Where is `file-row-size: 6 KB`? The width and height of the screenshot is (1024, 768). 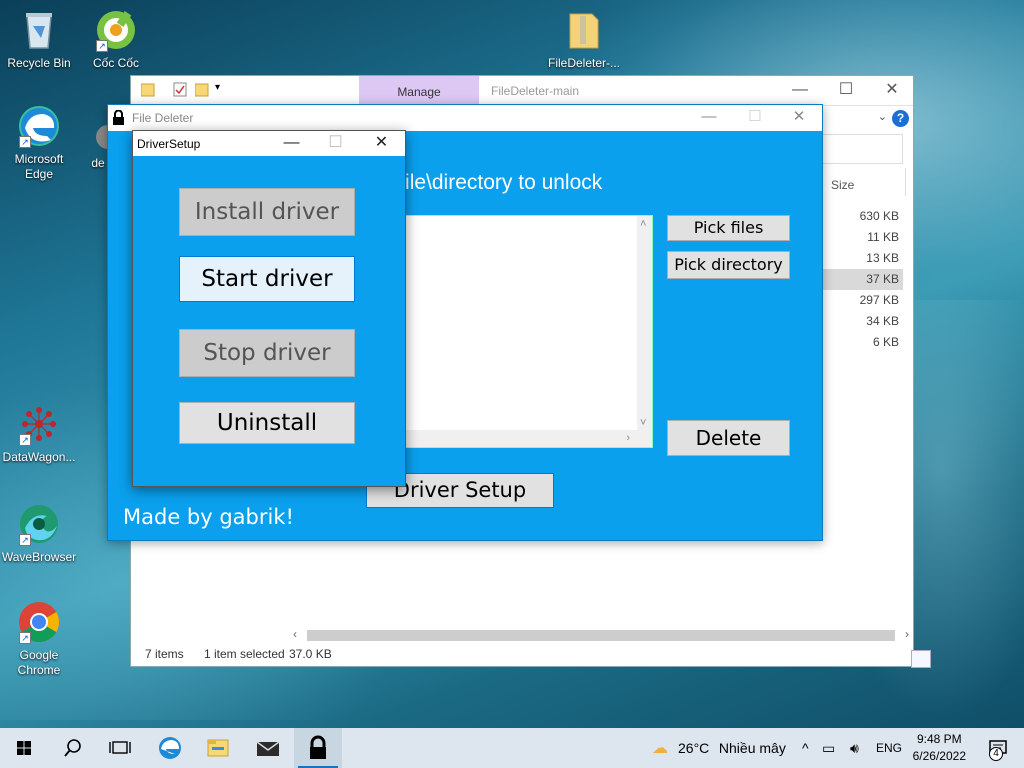 file-row-size: 6 KB is located at coordinates (863, 342).